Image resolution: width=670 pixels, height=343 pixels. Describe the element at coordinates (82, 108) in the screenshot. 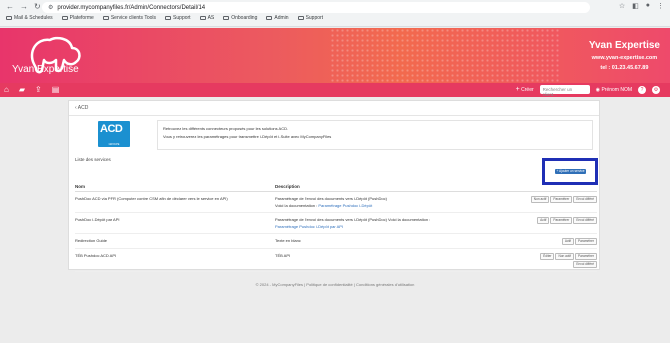

I see `breadcrumb: ‹ ACD` at that location.